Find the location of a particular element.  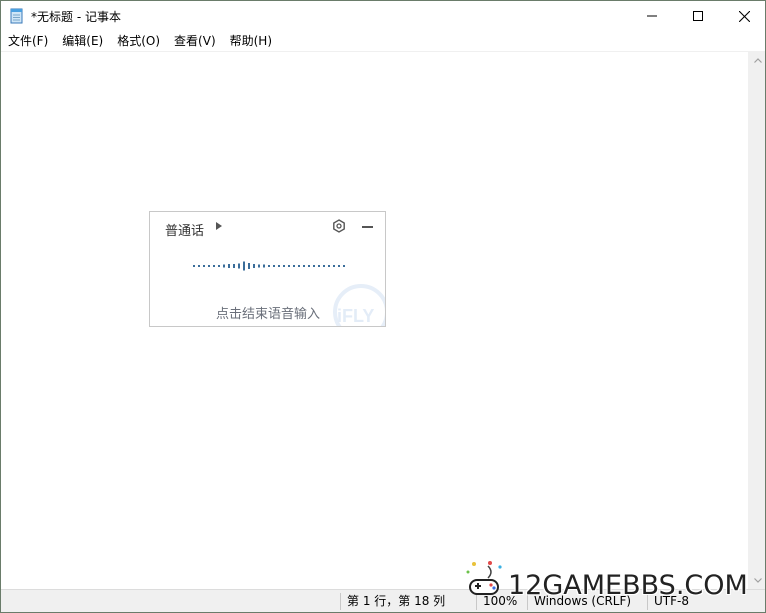

maximize-button is located at coordinates (698, 16).